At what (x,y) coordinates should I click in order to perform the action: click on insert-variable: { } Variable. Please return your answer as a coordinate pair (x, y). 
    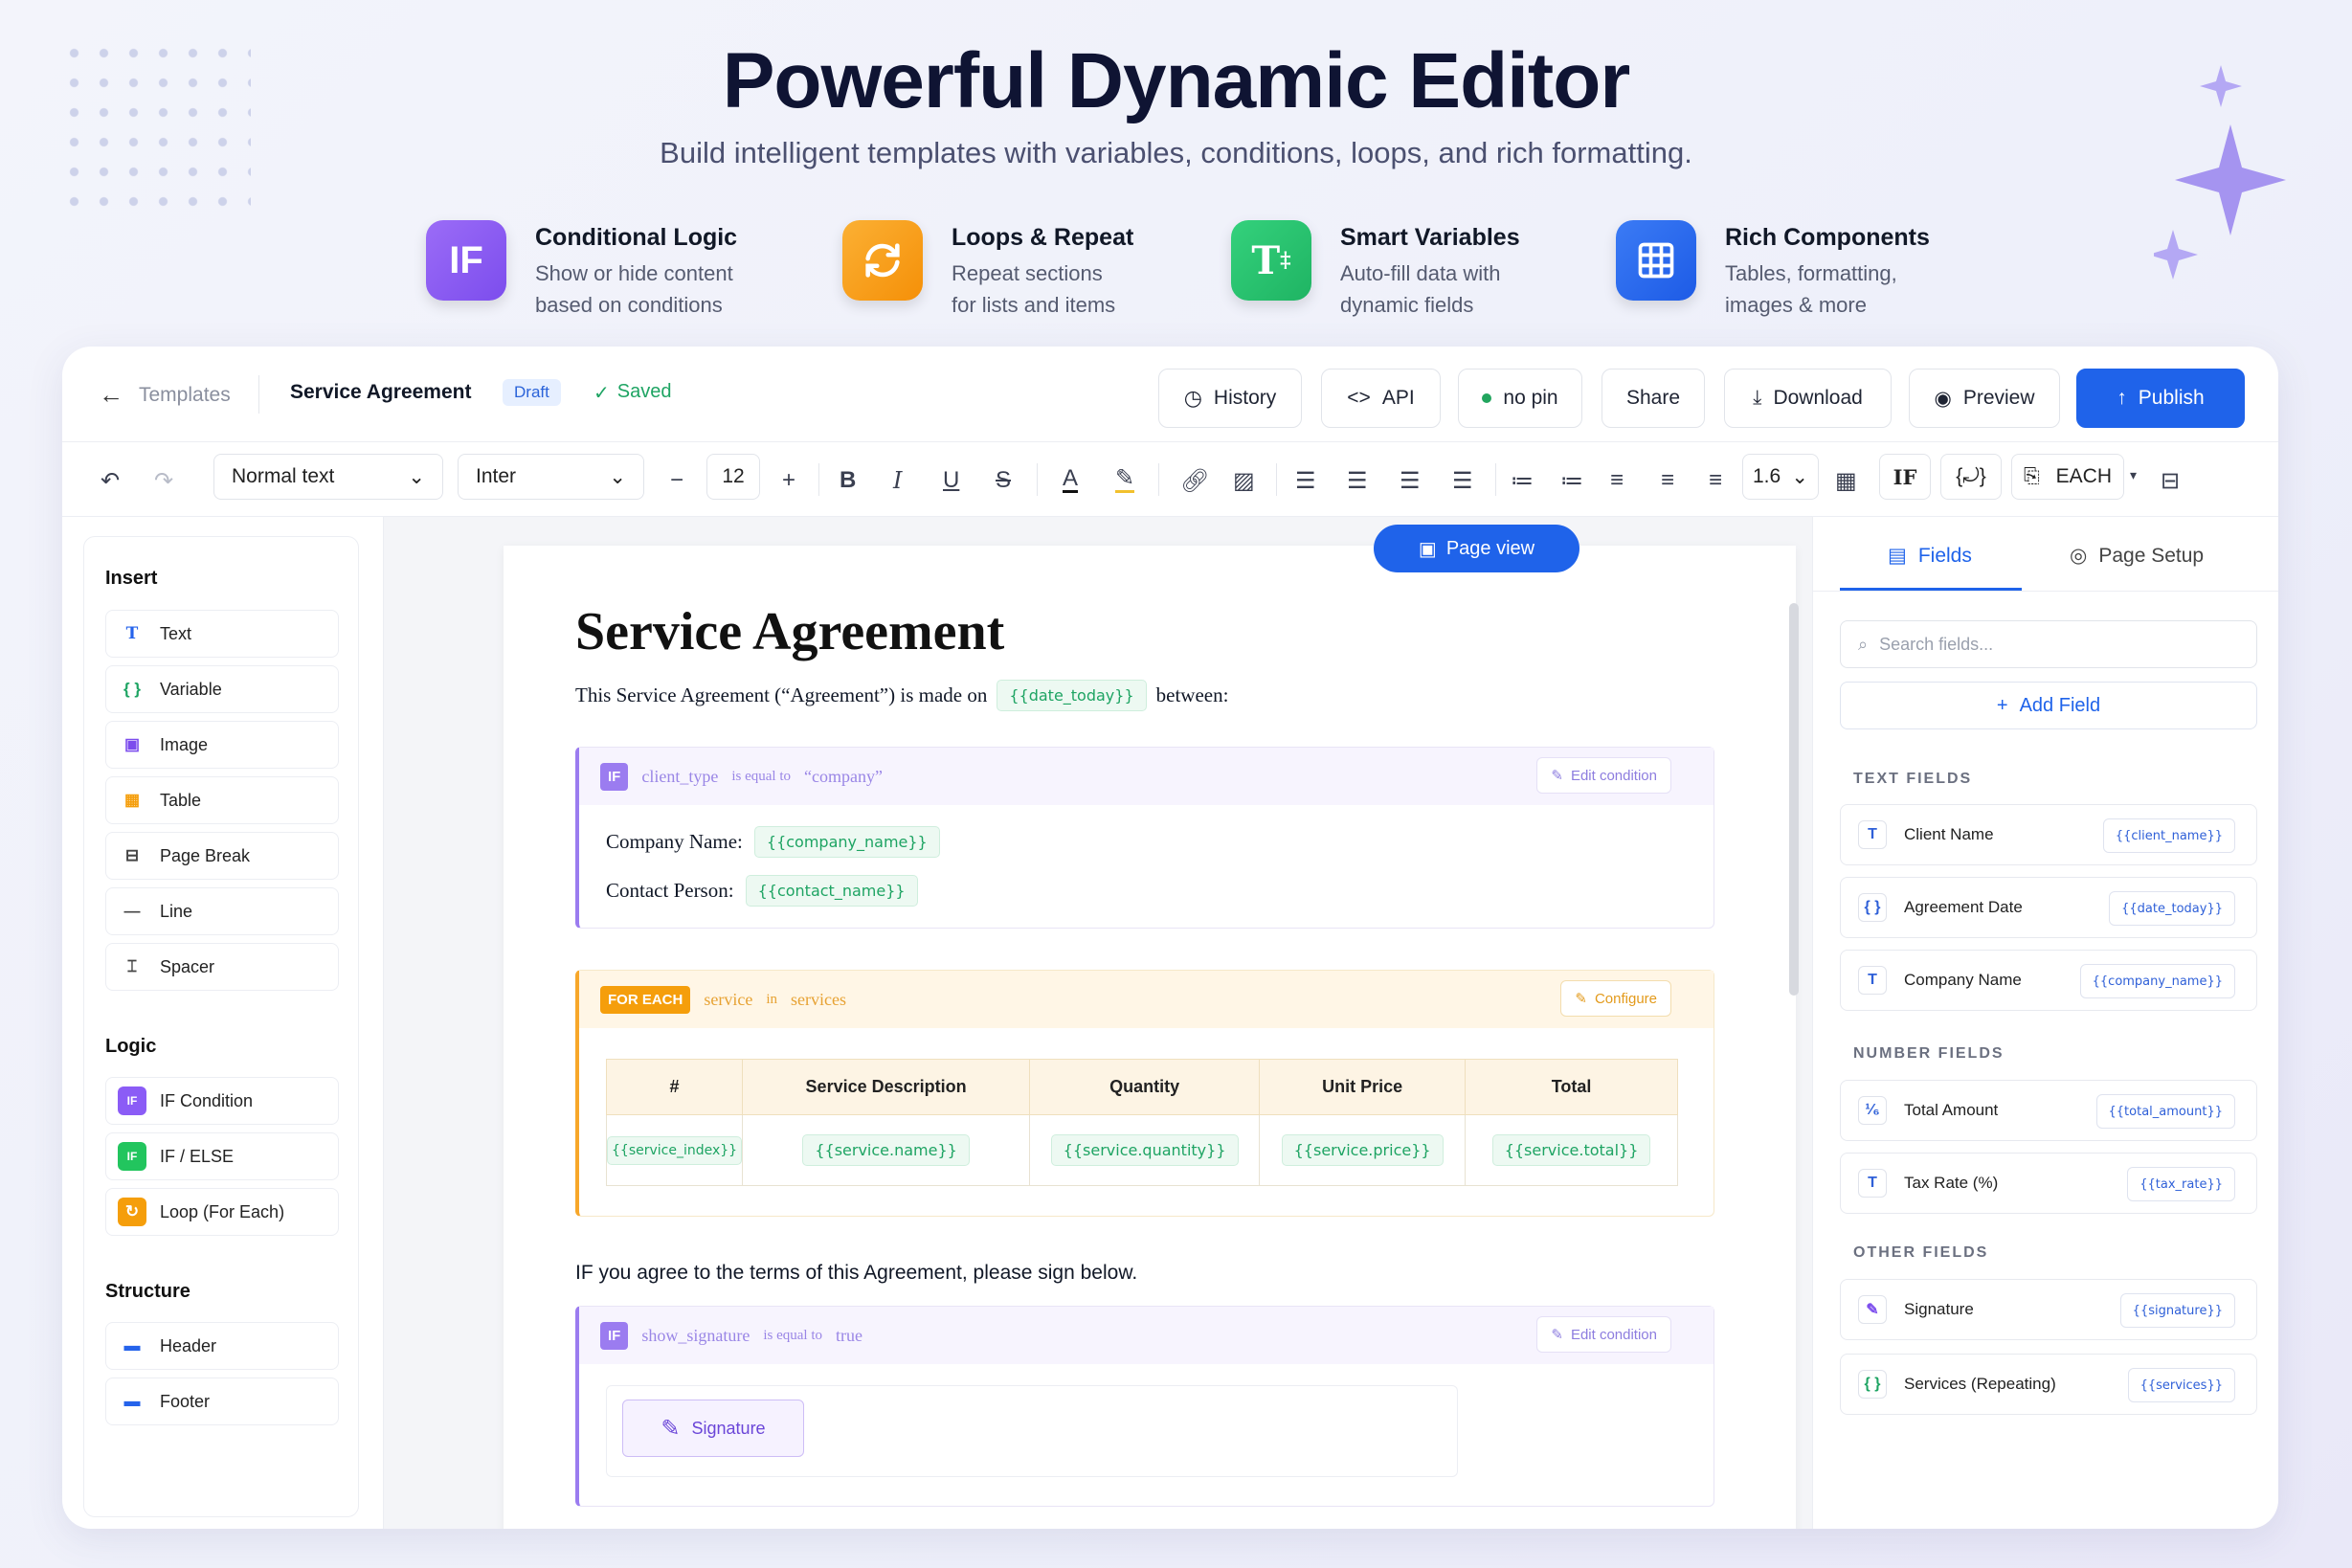
    Looking at the image, I should click on (222, 689).